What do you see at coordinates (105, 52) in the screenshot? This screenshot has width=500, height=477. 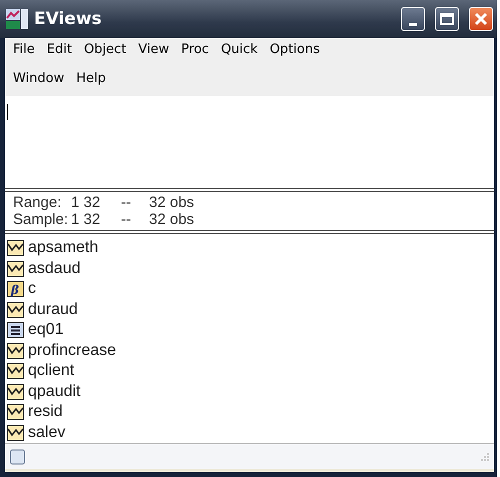 I see `menu-item: Object` at bounding box center [105, 52].